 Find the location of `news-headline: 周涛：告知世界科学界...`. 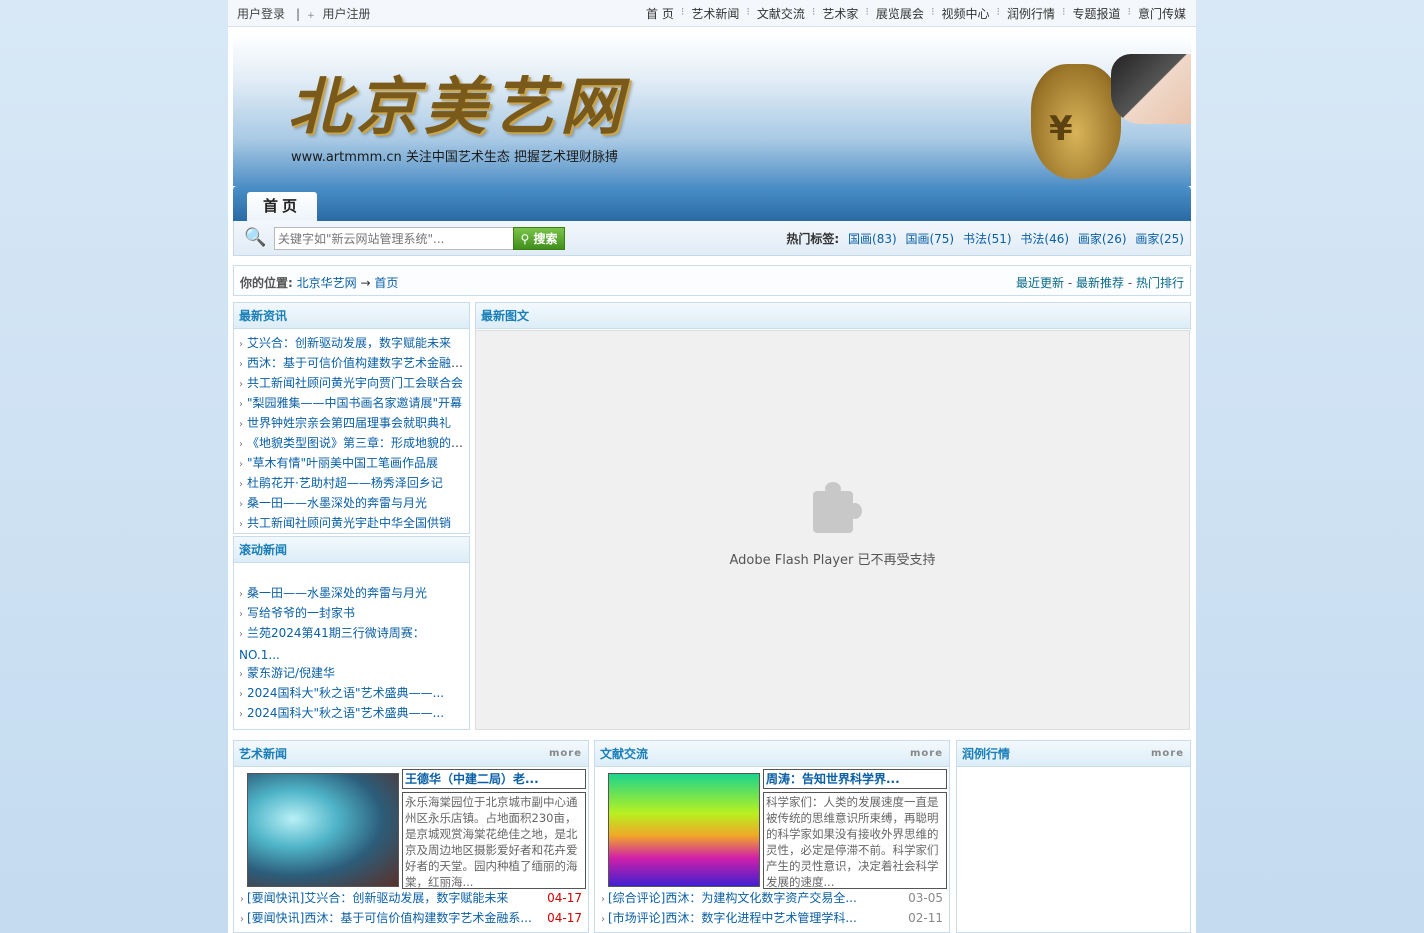

news-headline: 周涛：告知世界科学界... is located at coordinates (855, 779).